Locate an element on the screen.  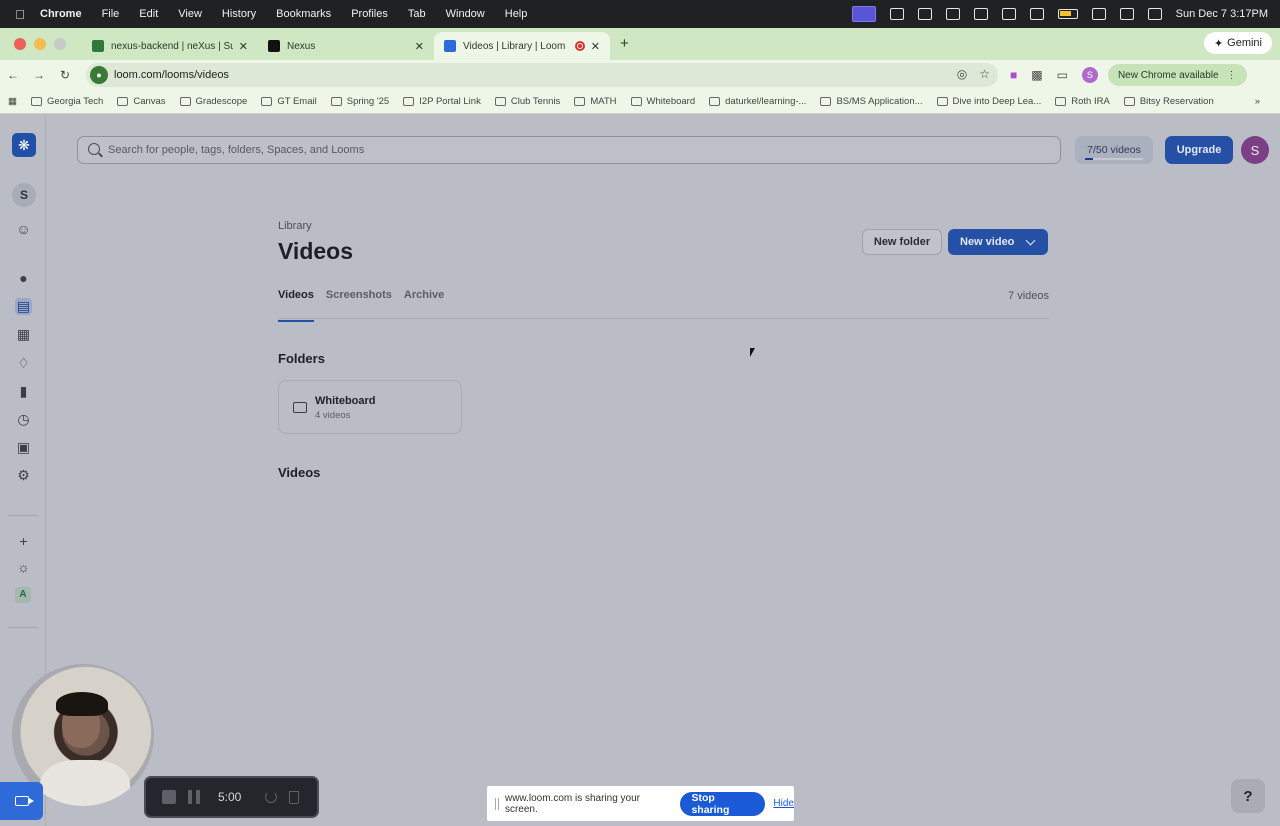
kebab-menu-icon: ⋮ is located at coordinates (1232, 75).